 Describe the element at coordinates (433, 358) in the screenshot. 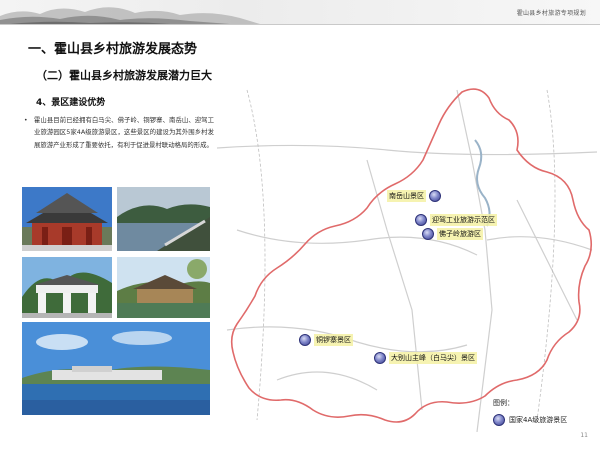

I see `poi-label: 大别山主峰（白马尖）景区` at that location.